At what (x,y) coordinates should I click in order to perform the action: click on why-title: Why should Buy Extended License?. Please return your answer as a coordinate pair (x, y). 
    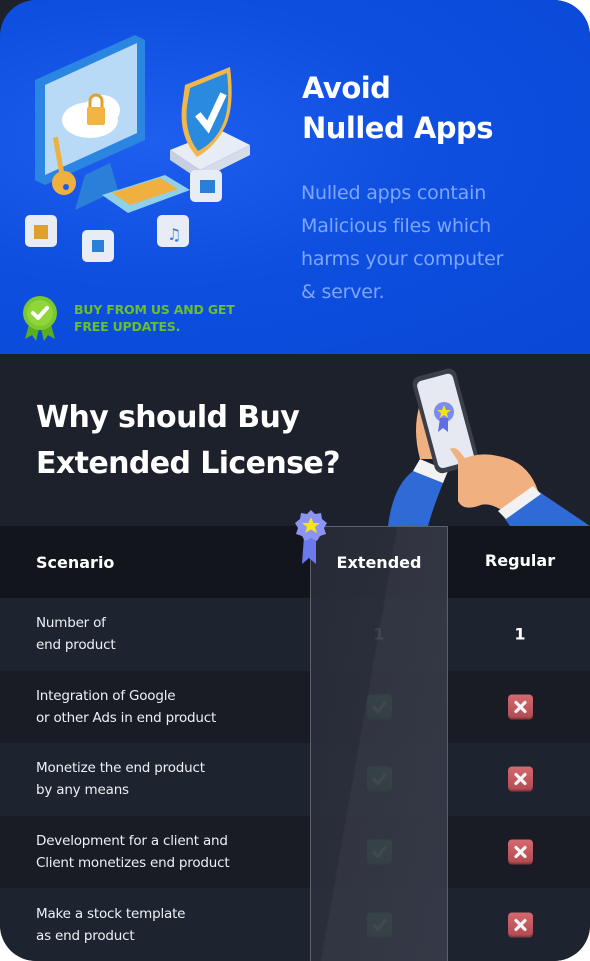
    Looking at the image, I should click on (188, 440).